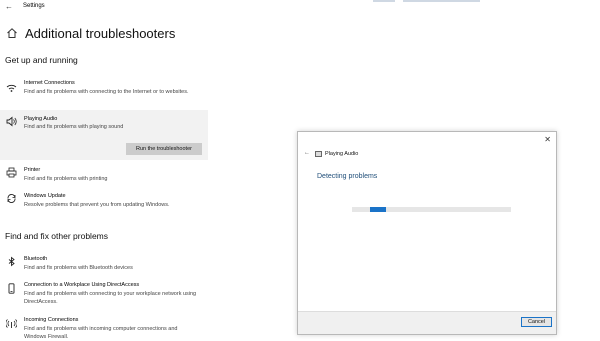 The height and width of the screenshot is (341, 600). What do you see at coordinates (11, 288) in the screenshot?
I see `device-icon` at bounding box center [11, 288].